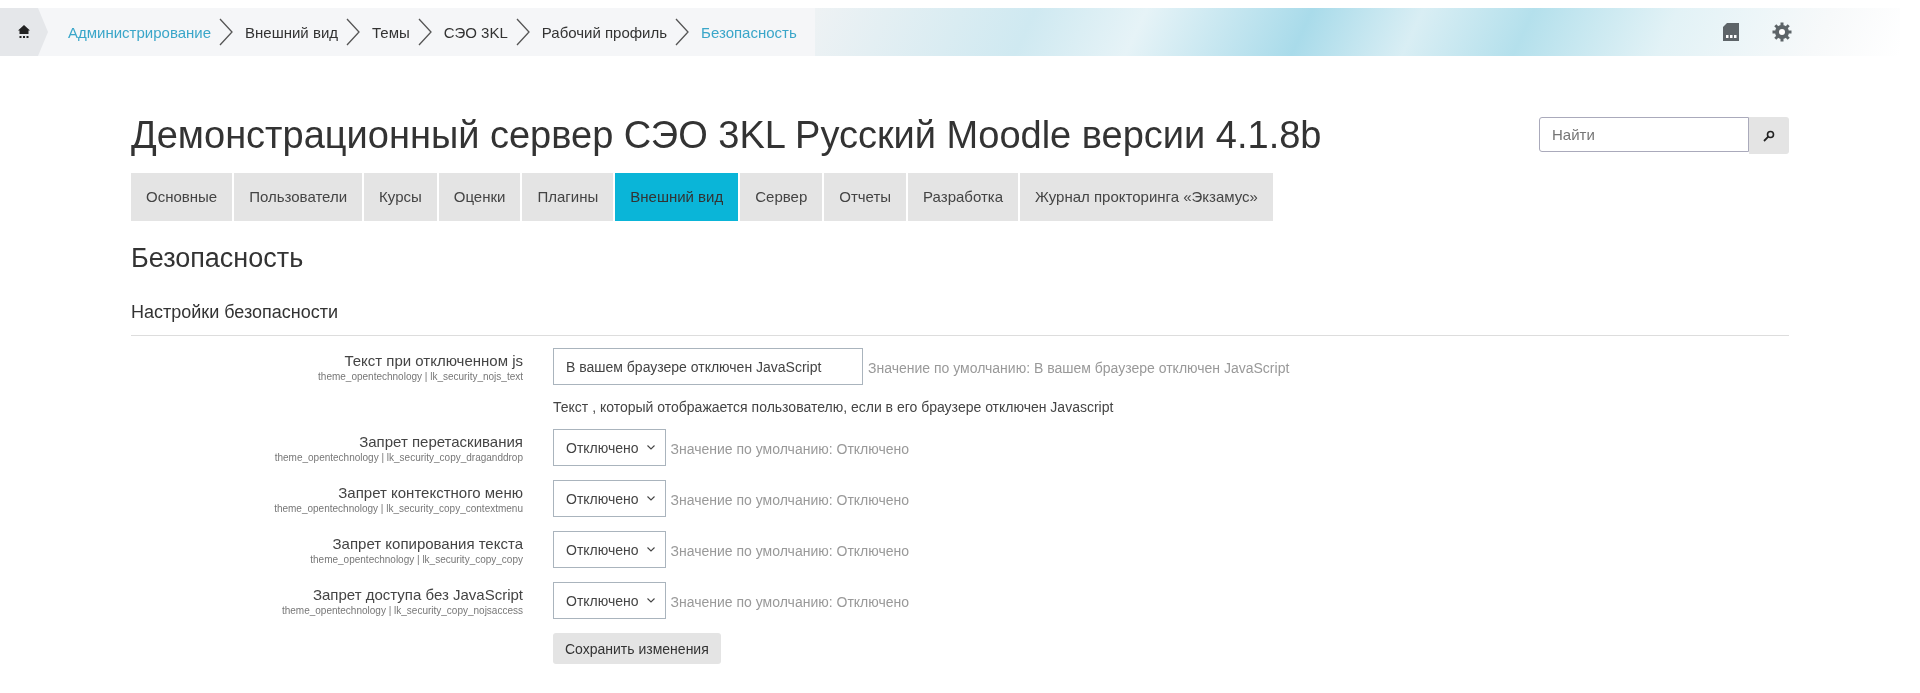 This screenshot has width=1920, height=693. Describe the element at coordinates (440, 441) in the screenshot. I see `setting-label: Запрет перетаскивания` at that location.